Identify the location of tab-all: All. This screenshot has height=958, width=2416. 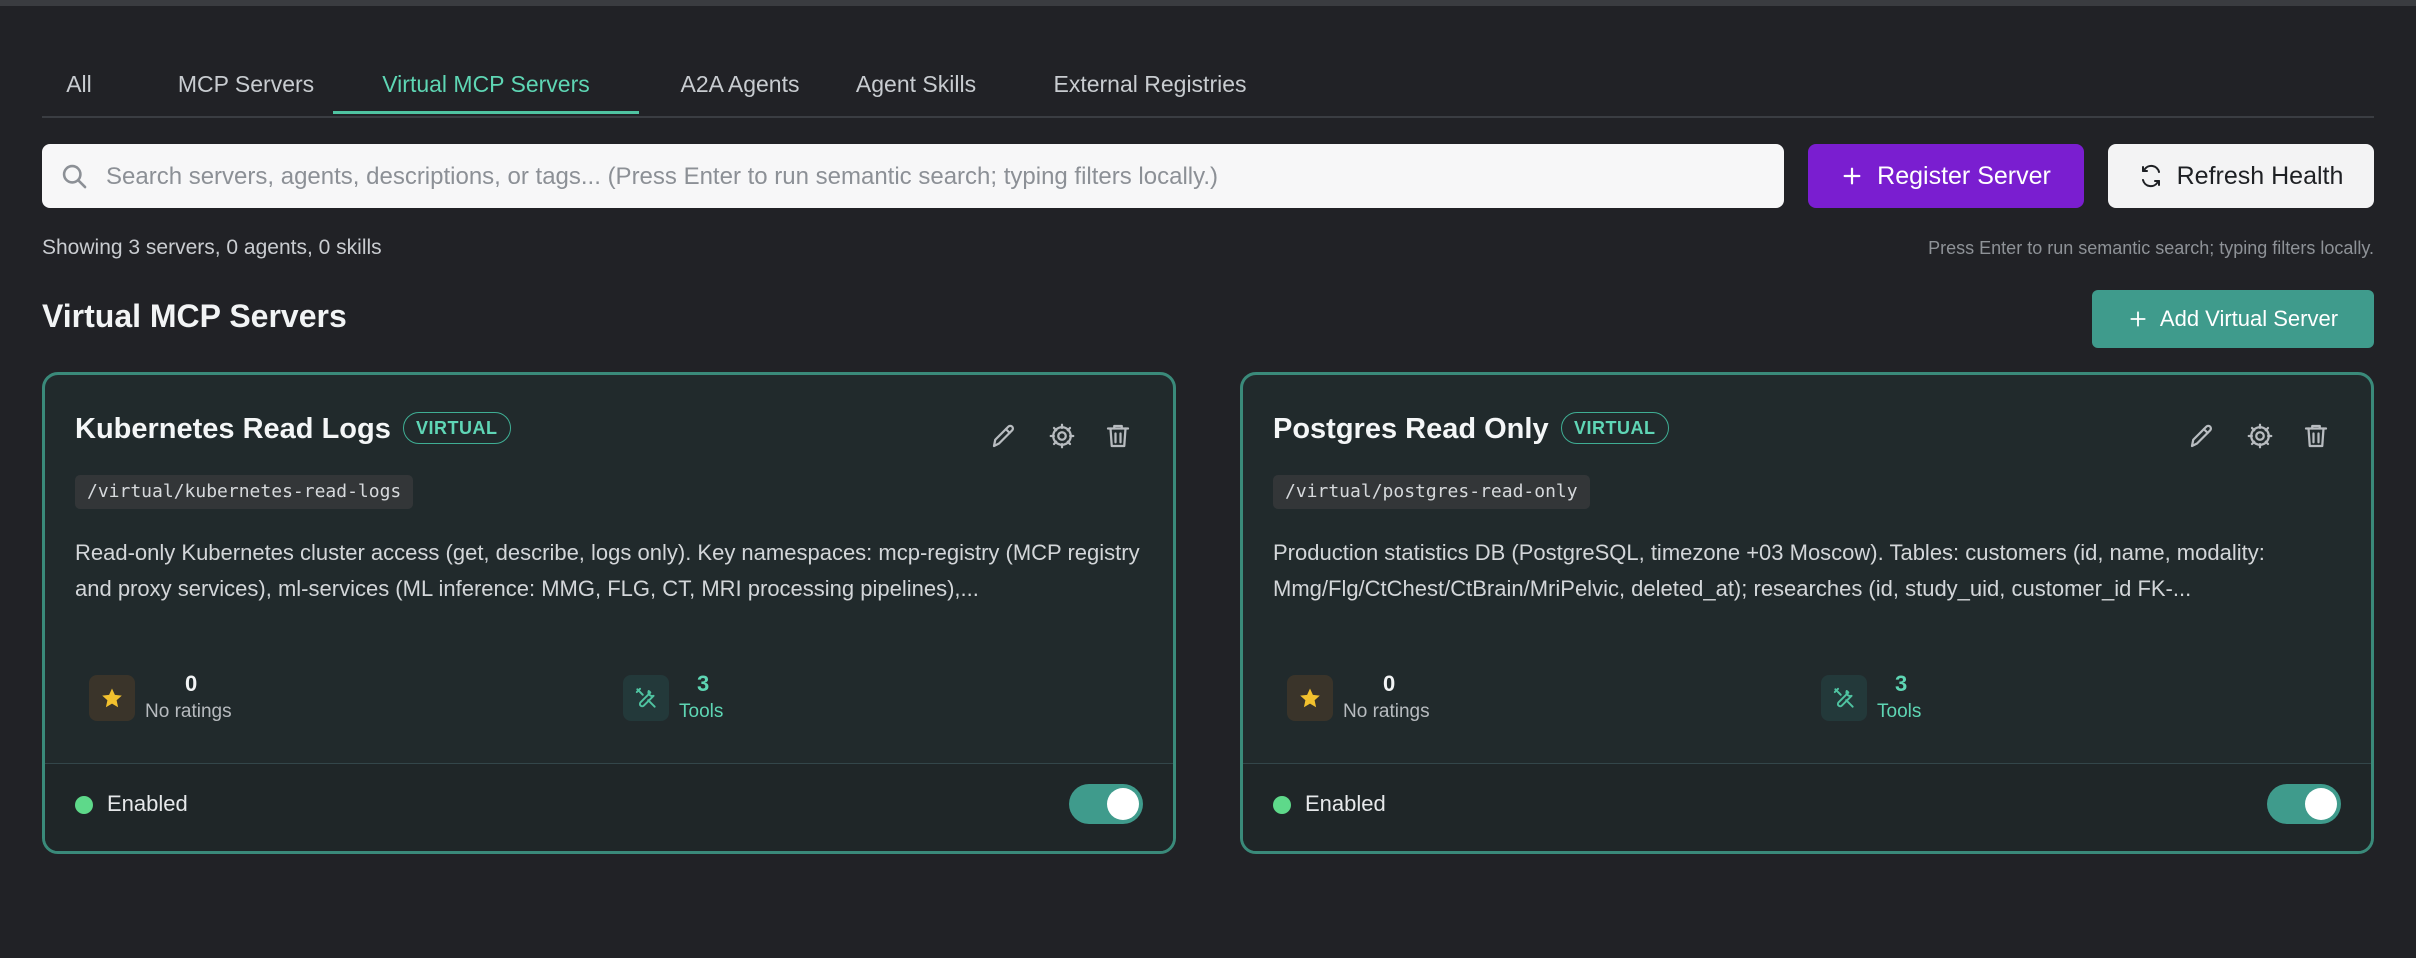
(79, 85).